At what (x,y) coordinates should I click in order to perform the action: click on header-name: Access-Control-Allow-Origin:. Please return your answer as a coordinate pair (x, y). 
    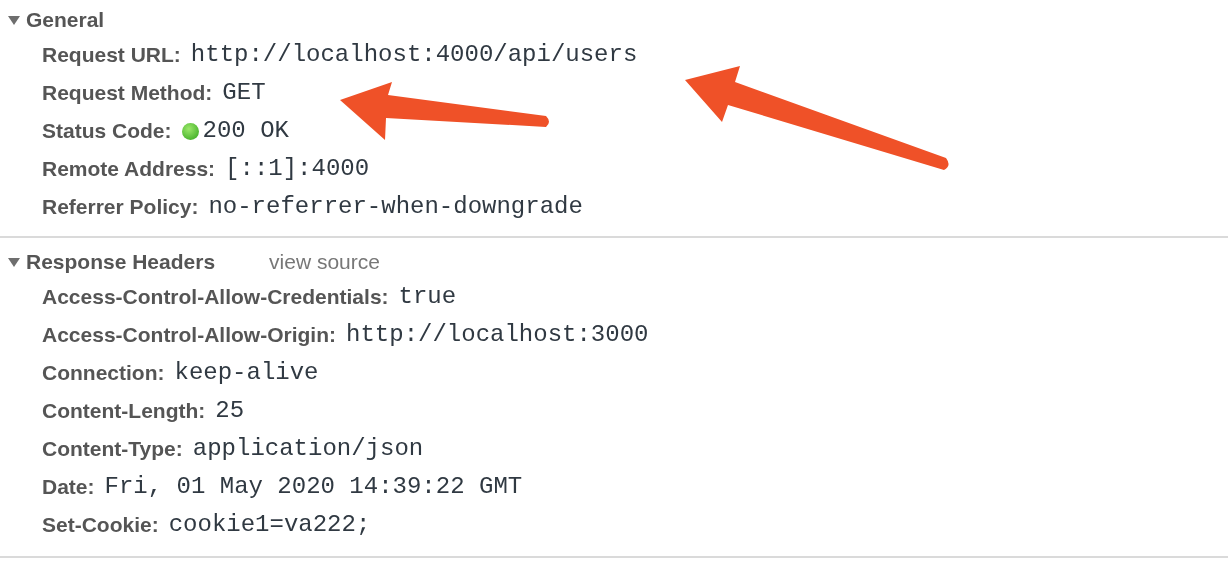
    Looking at the image, I should click on (189, 335).